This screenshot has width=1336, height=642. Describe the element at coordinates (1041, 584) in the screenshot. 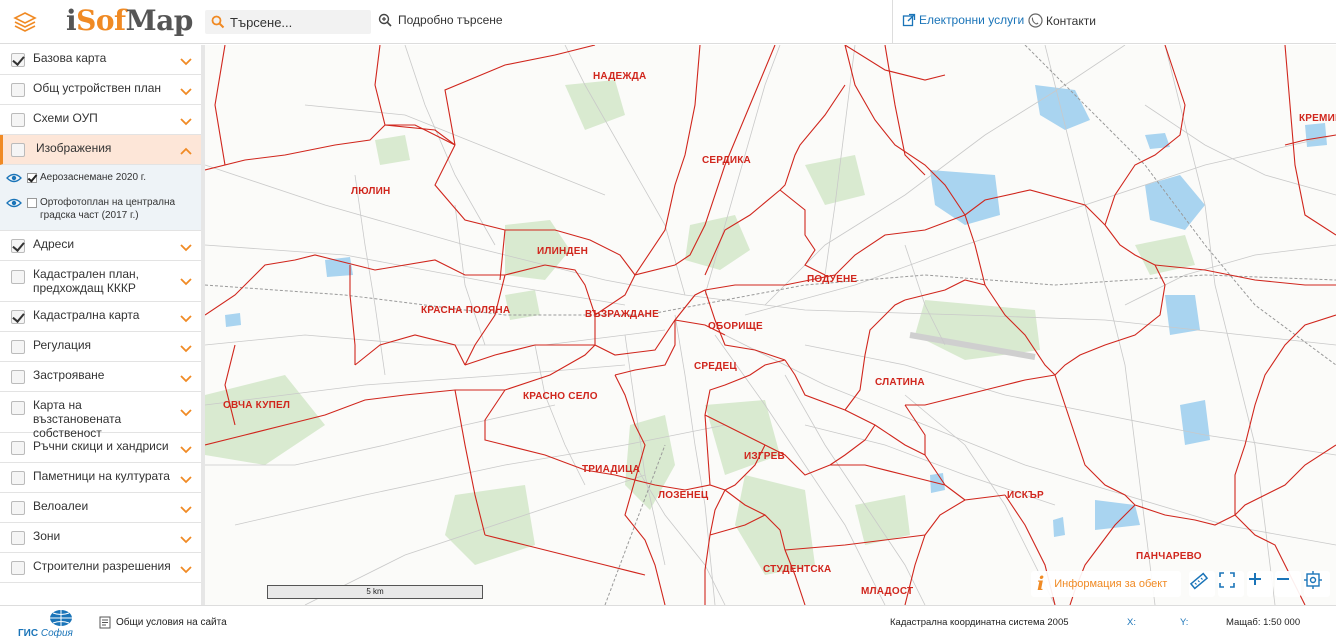

I see `info-icon: i` at that location.